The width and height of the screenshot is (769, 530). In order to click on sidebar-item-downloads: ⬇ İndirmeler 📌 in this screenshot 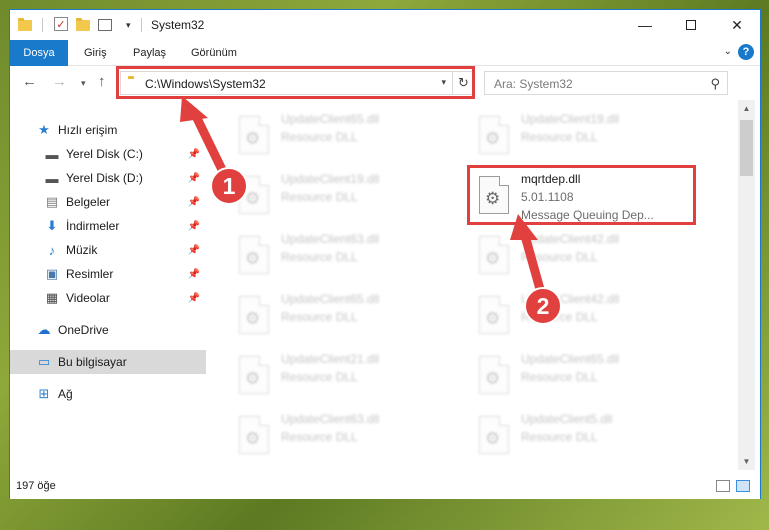, I will do `click(108, 226)`.